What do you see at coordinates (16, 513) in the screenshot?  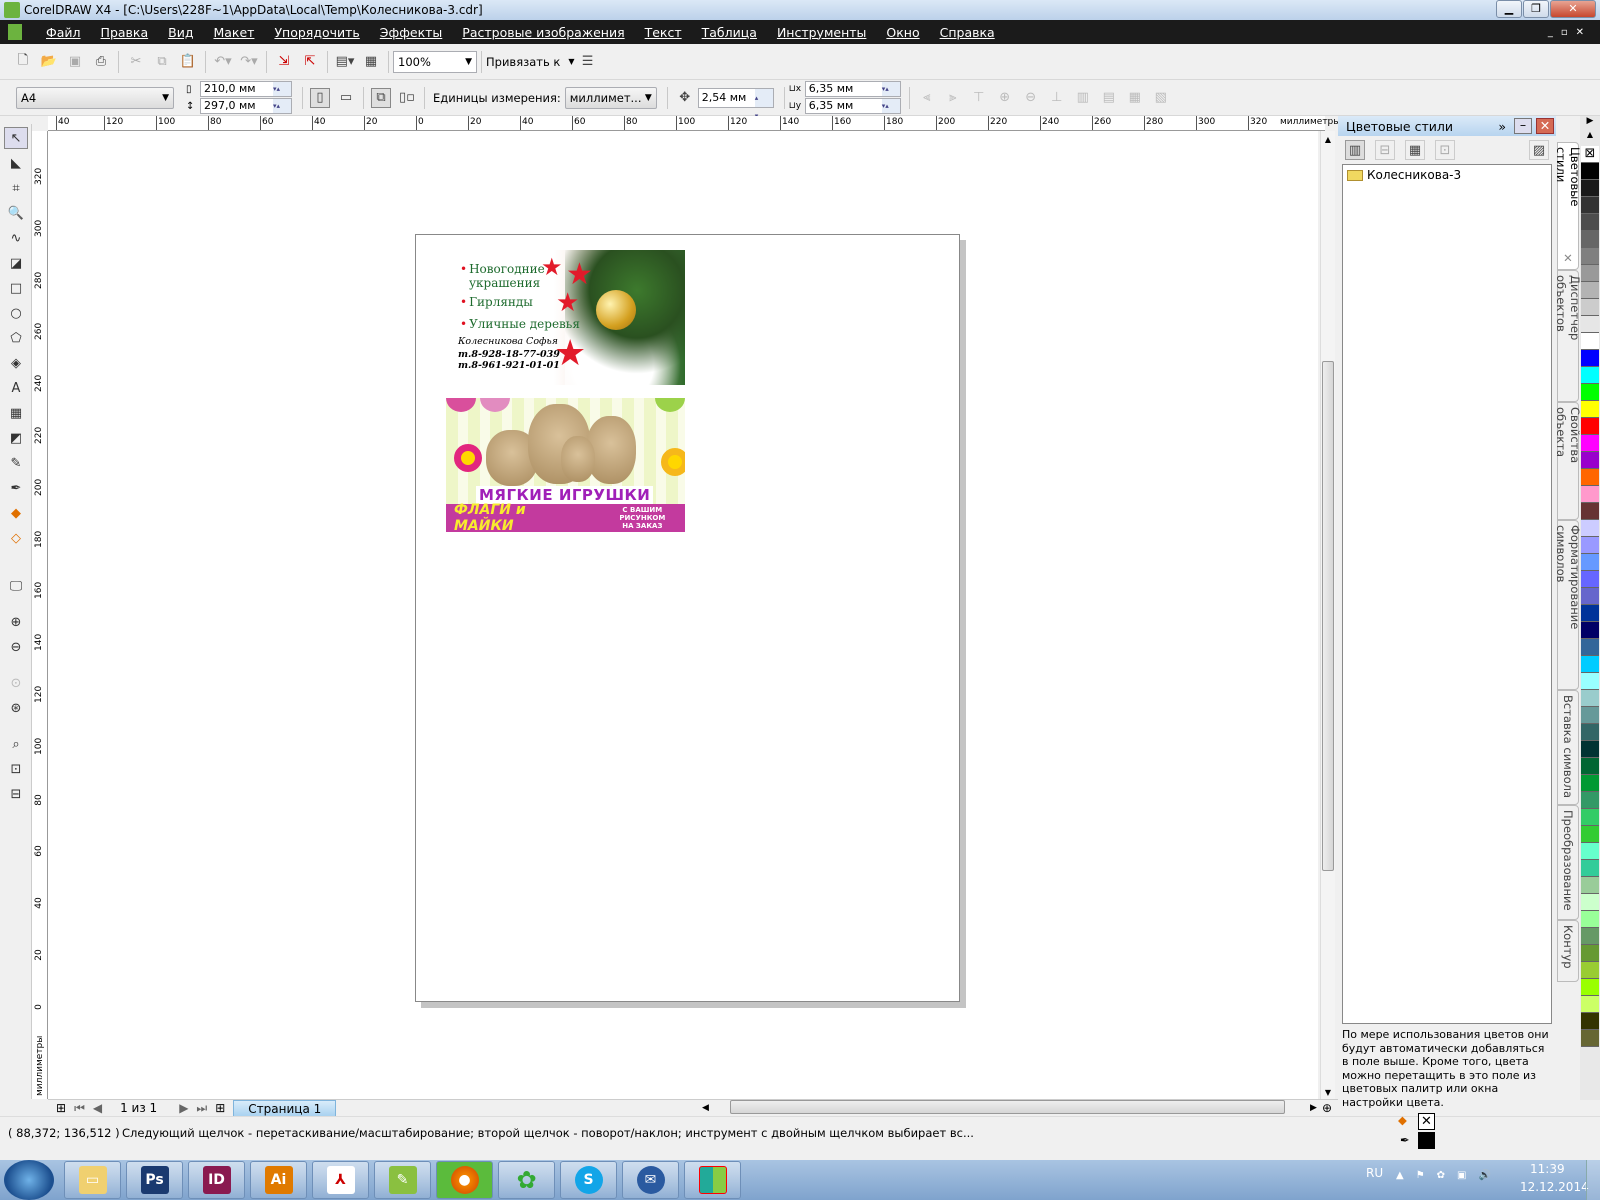 I see `fill-tool-icon: ◆` at bounding box center [16, 513].